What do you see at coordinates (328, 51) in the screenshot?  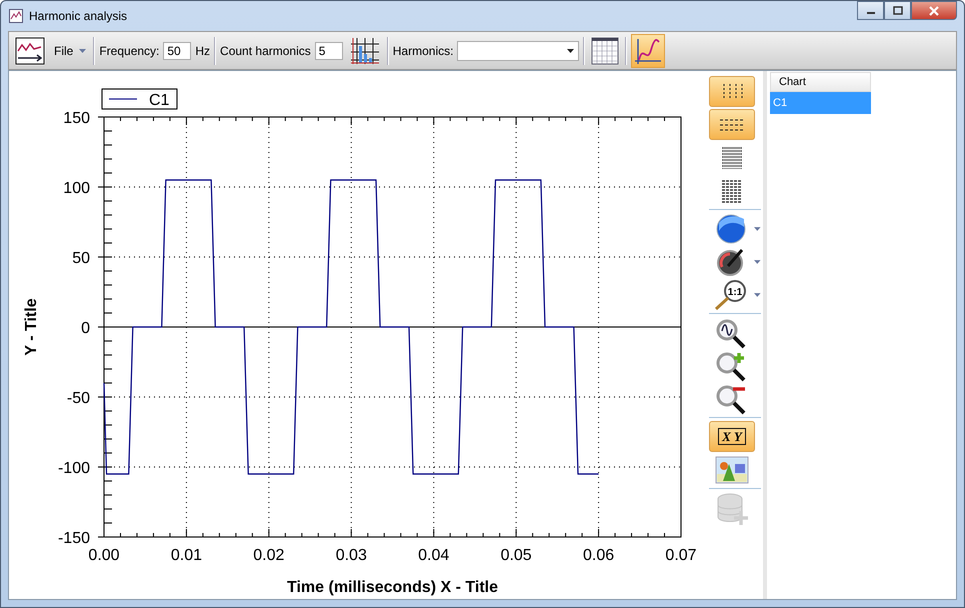 I see `count-harmonics-field: 5` at bounding box center [328, 51].